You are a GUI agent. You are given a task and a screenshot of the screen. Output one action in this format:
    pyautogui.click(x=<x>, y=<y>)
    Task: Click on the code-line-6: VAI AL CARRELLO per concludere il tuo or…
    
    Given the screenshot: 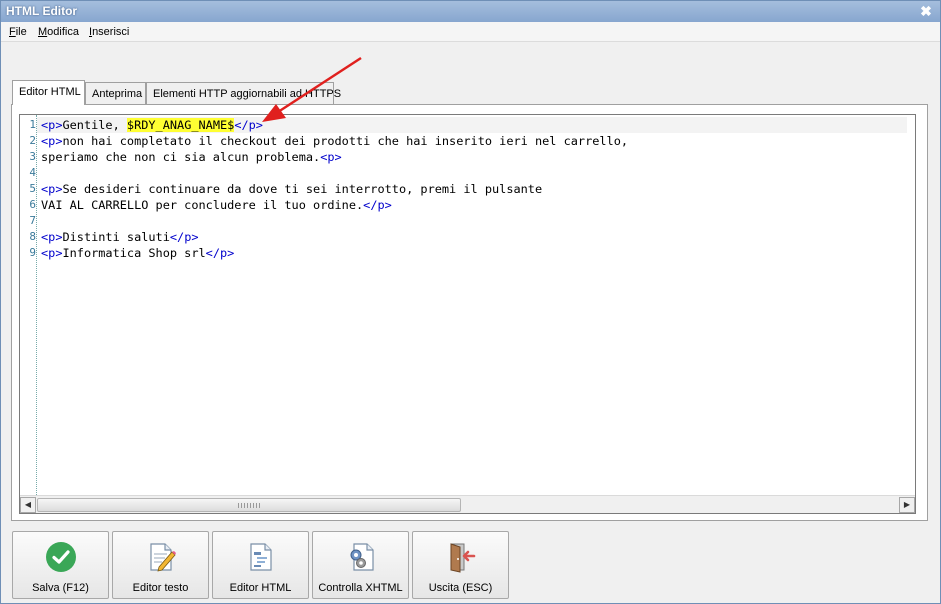 What is the action you would take?
    pyautogui.click(x=216, y=205)
    